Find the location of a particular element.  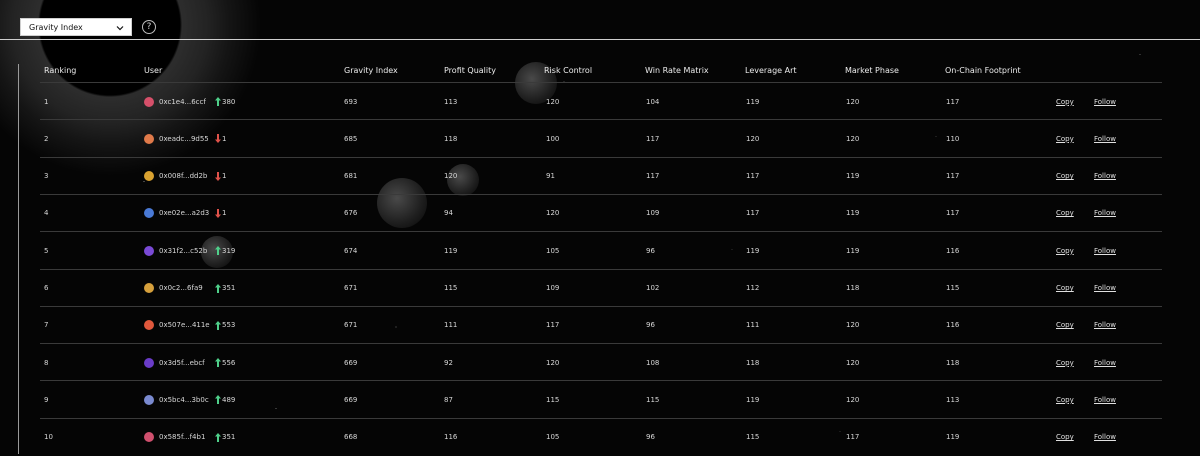

ranking-metric-select: Gravity Index is located at coordinates (76, 27).